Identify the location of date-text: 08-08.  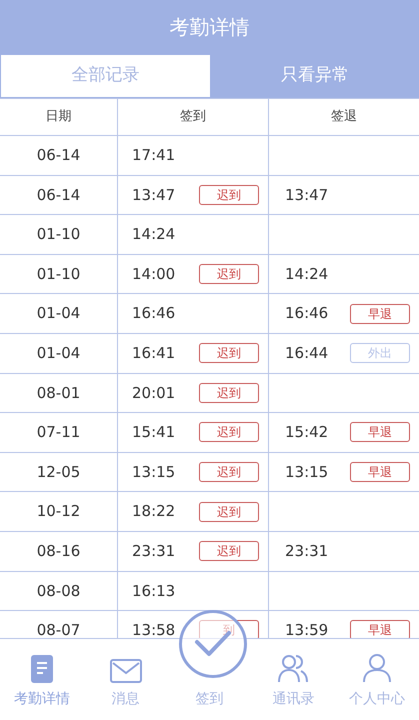
(58, 591).